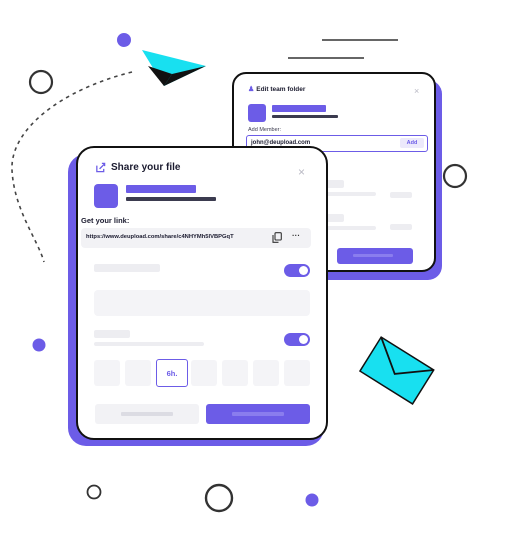 The width and height of the screenshot is (510, 542). I want to click on file-name-placeholder, so click(161, 189).